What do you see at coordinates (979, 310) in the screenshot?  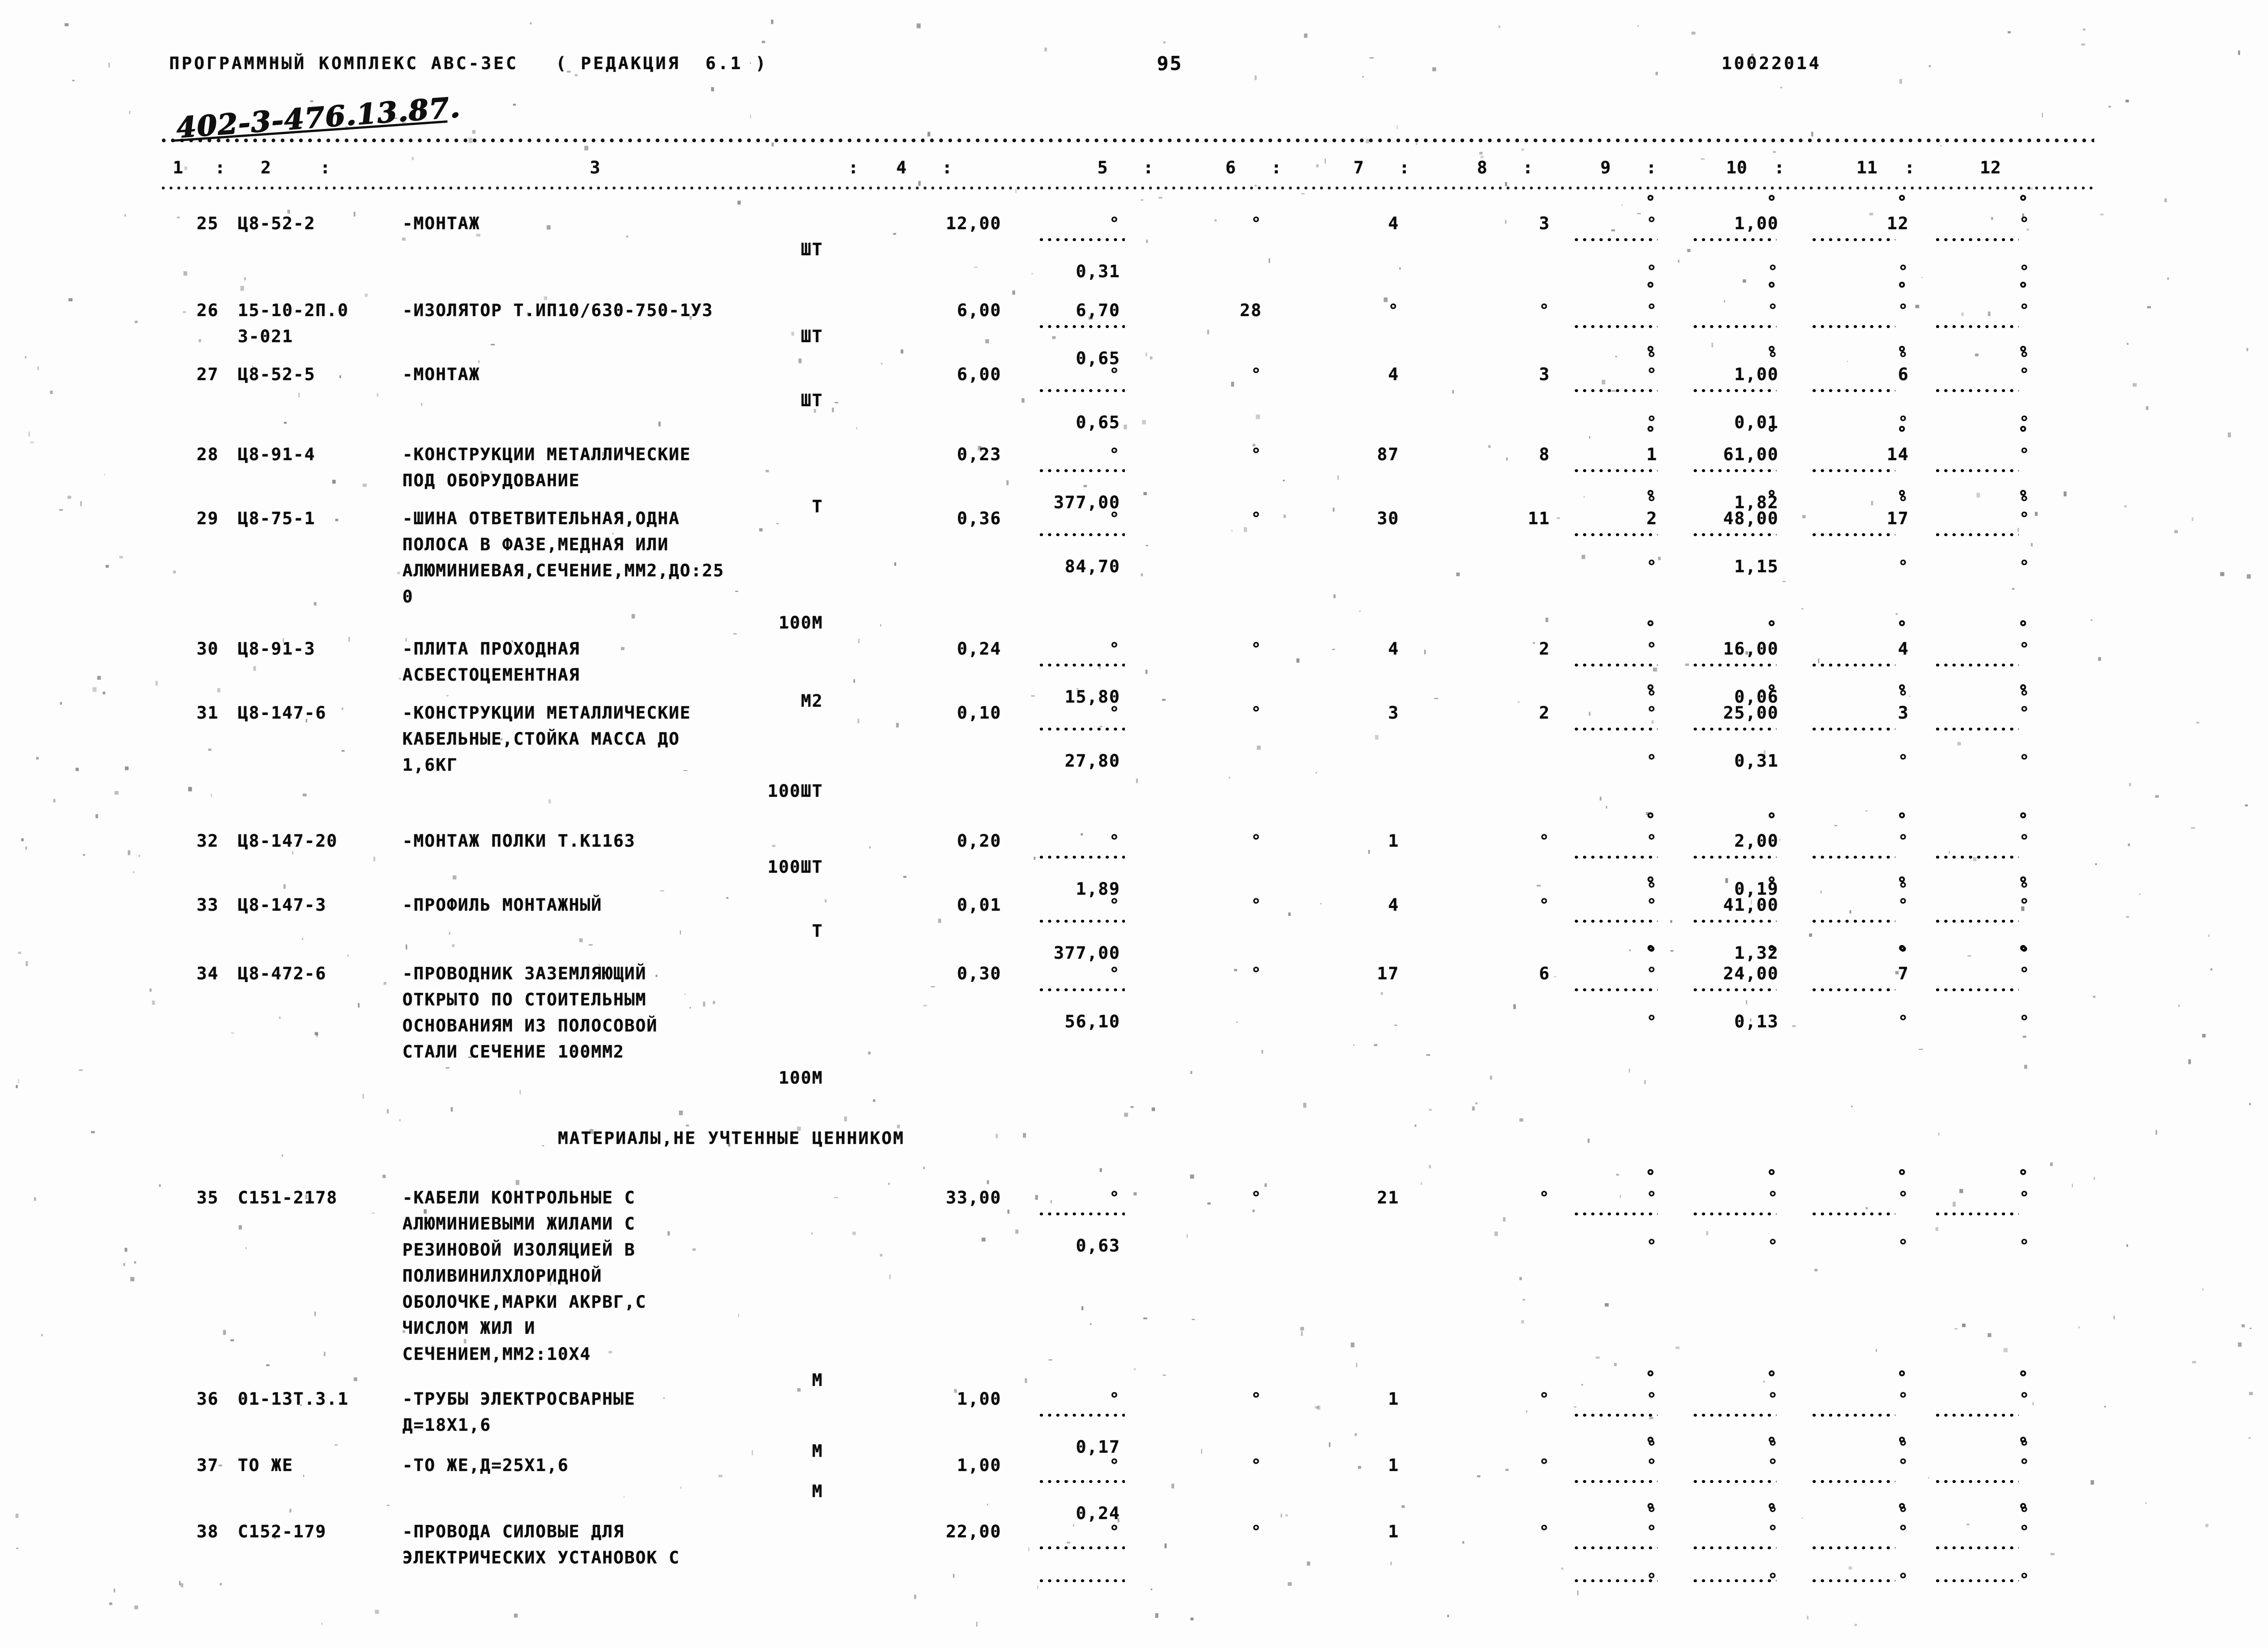 I see `cell-col4-quantity: 6,00` at bounding box center [979, 310].